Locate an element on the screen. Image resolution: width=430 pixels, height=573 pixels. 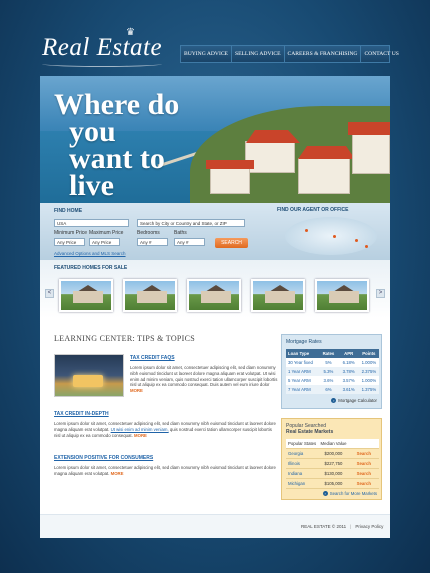
footer-content: REAL ESTATE © 2011 | Privacy Policy is located at coordinates (342, 526).